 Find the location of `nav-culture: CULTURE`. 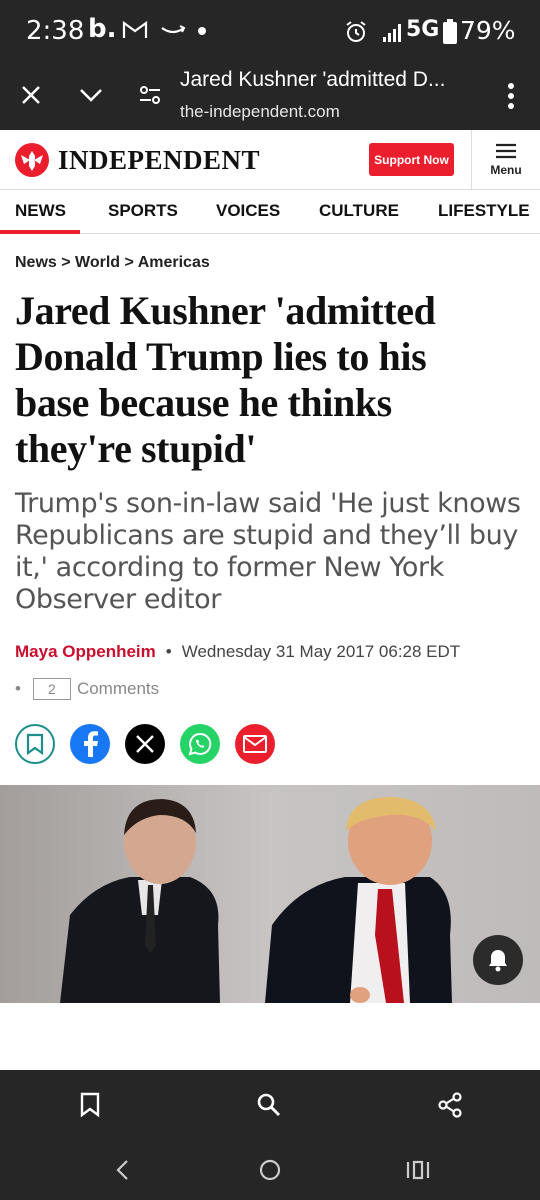

nav-culture: CULTURE is located at coordinates (359, 211).